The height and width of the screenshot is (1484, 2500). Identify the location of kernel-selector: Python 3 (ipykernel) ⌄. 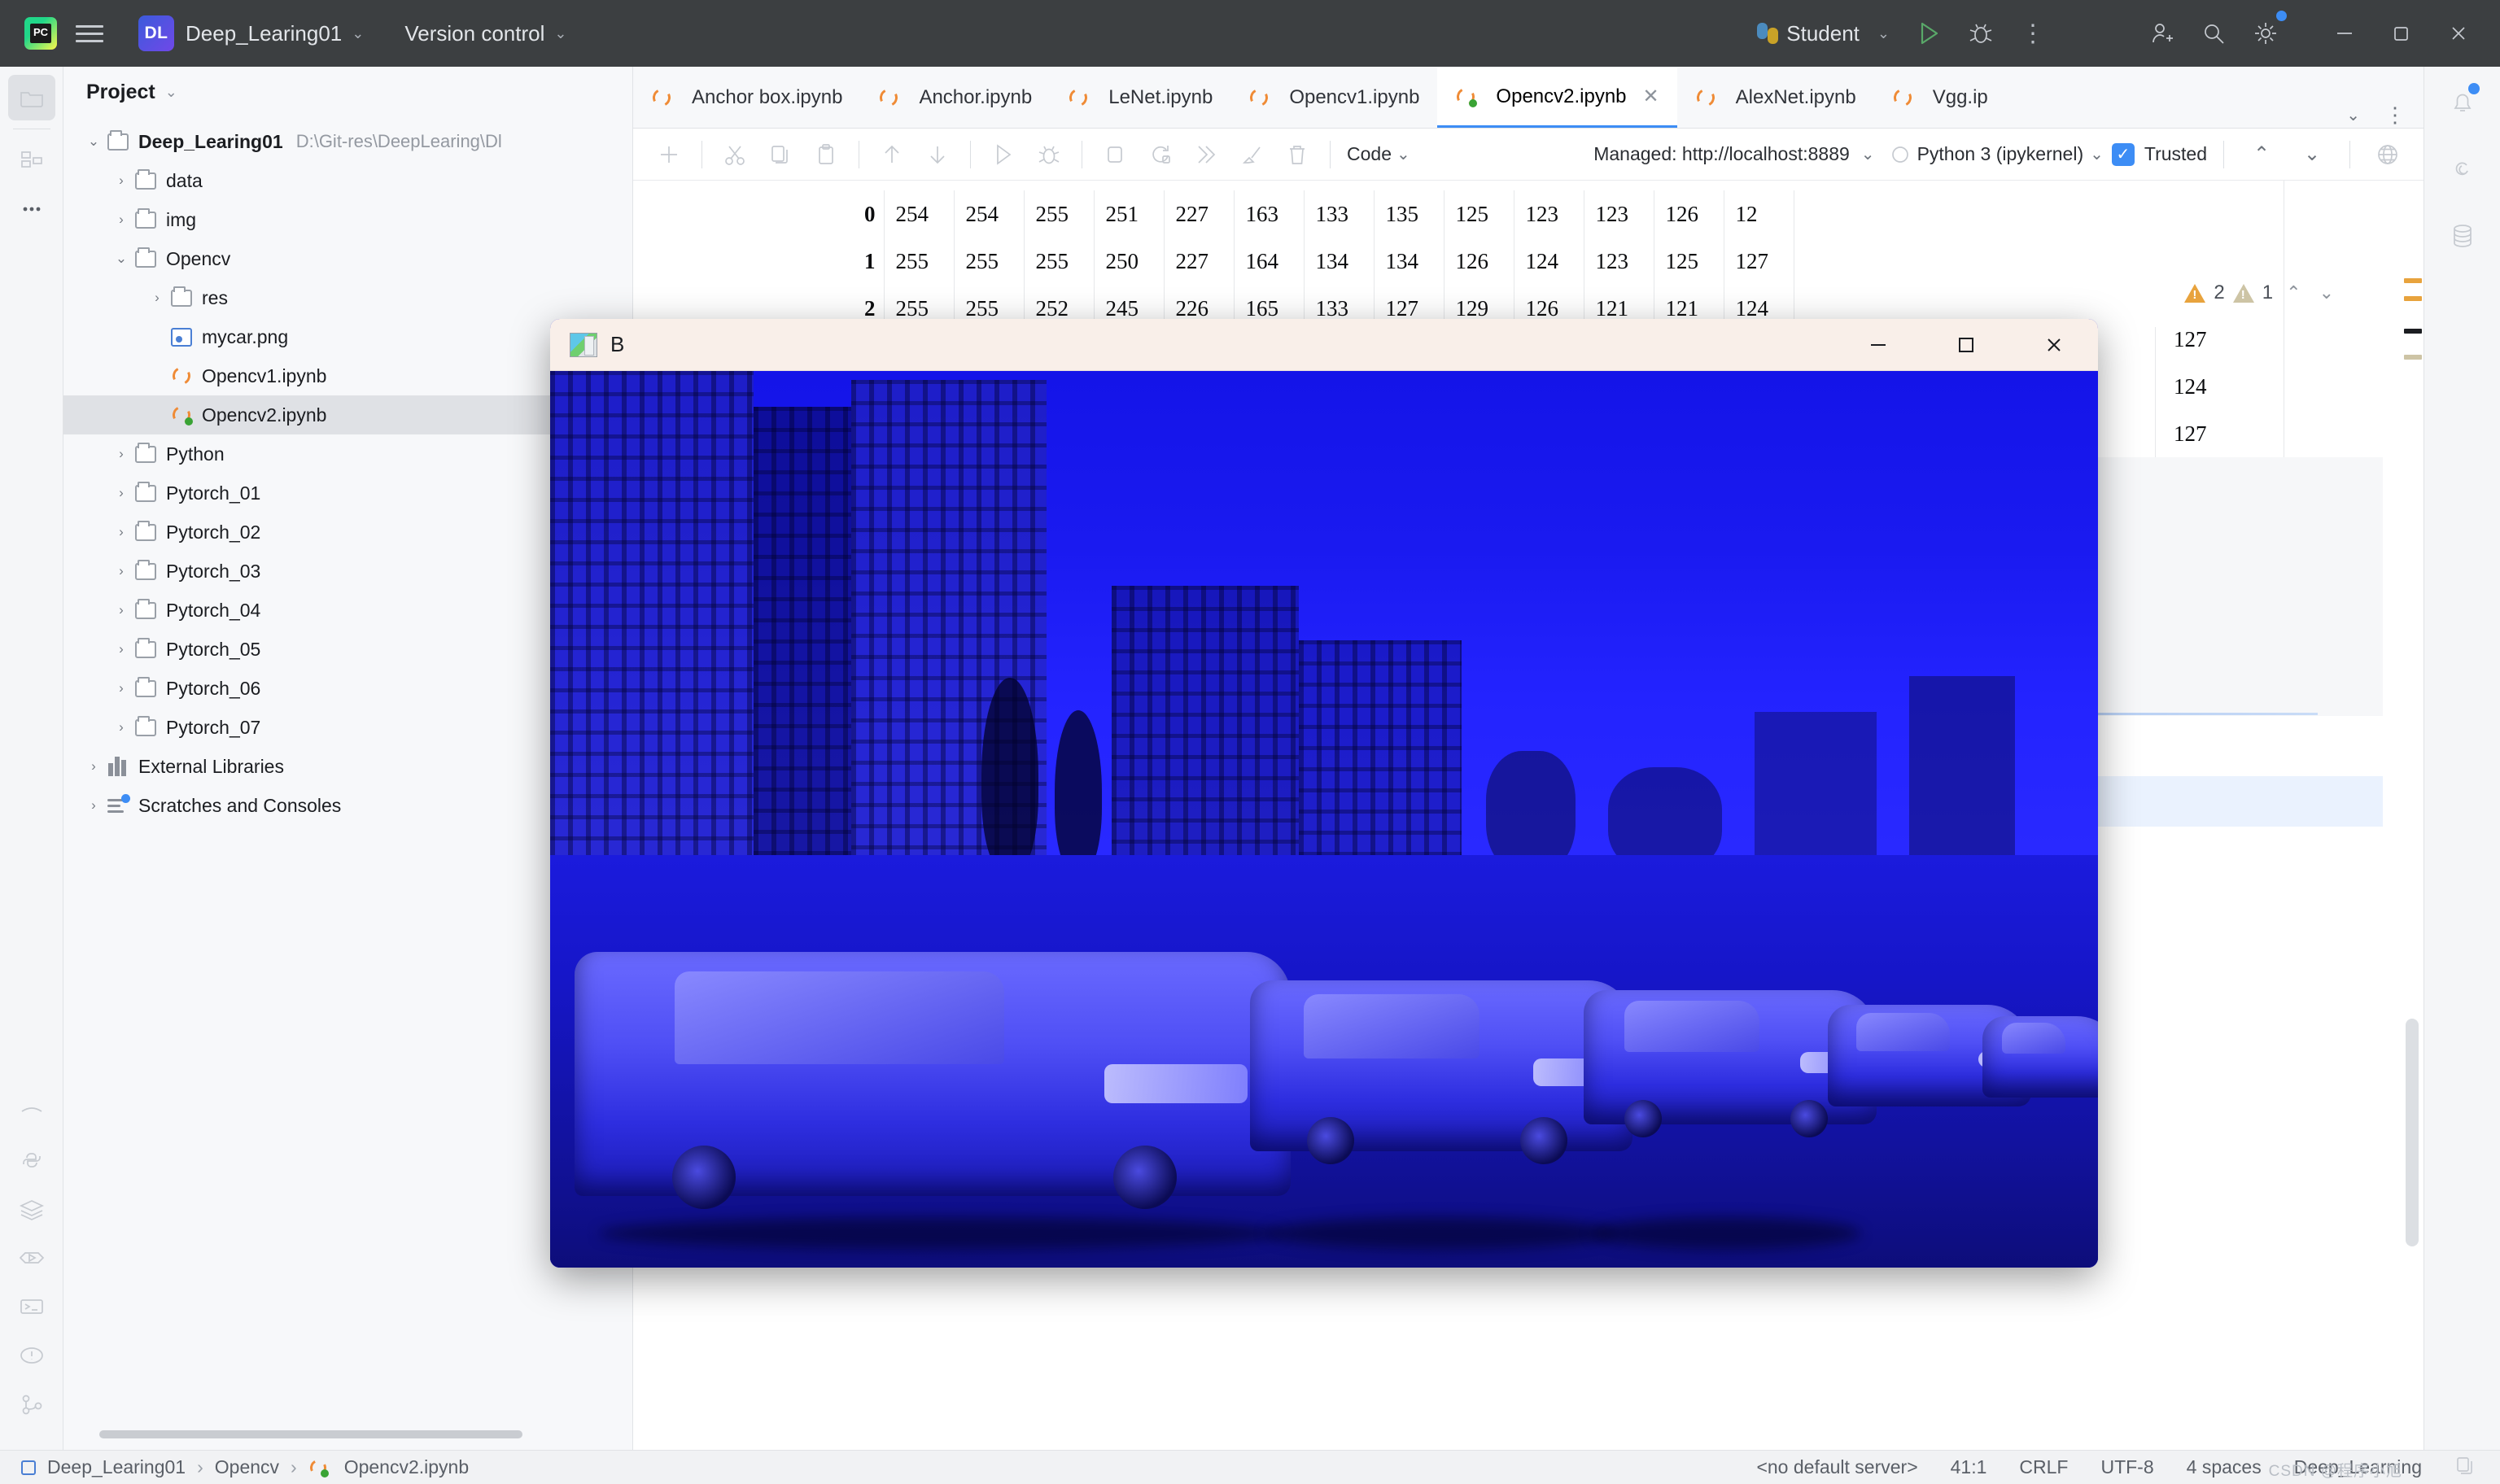
(1997, 154).